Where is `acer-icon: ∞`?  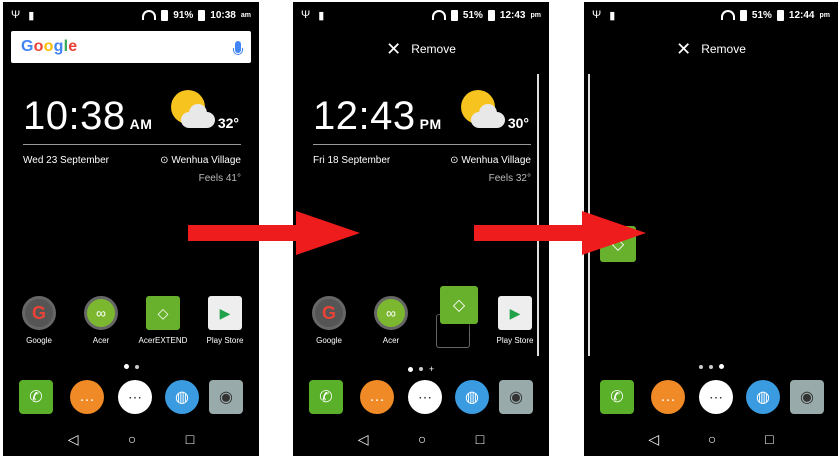
acer-icon: ∞ is located at coordinates (391, 313).